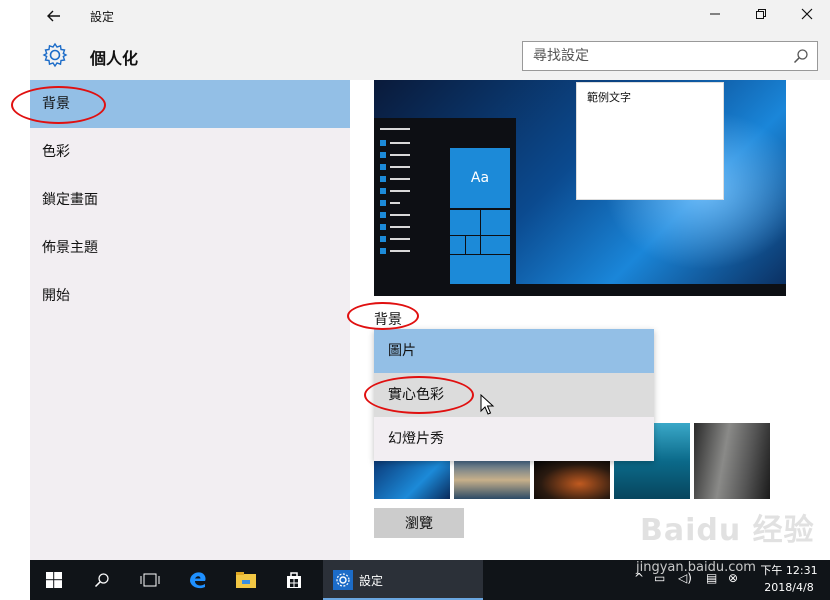 This screenshot has width=830, height=600. I want to click on preview-tile-aa: Aa, so click(480, 178).